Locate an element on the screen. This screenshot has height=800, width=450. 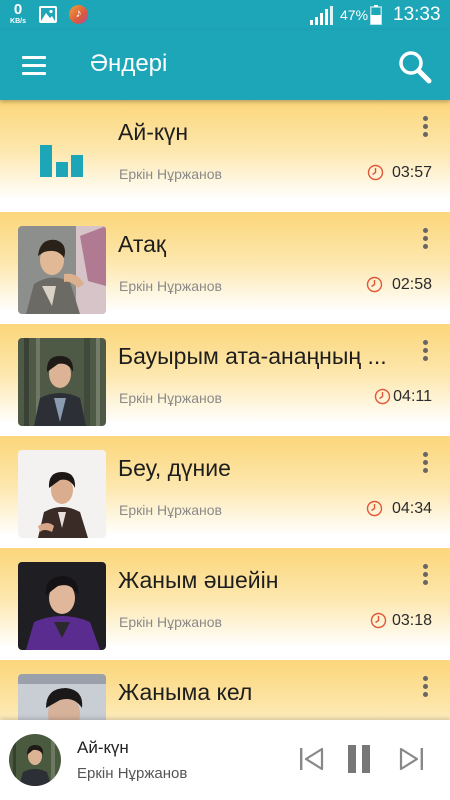
previous-icon is located at coordinates (312, 759).